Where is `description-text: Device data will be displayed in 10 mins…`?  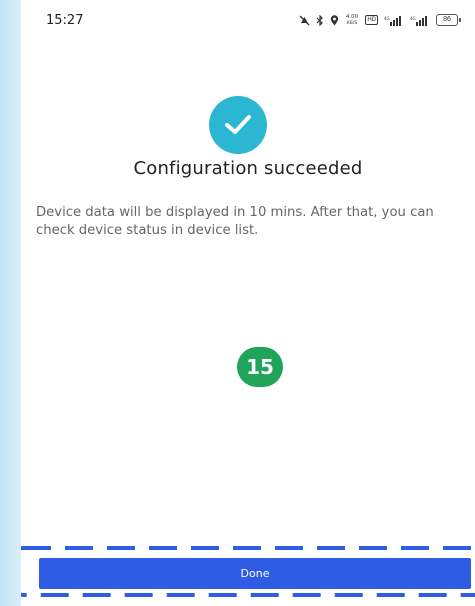 description-text: Device data will be displayed in 10 mins… is located at coordinates (235, 221).